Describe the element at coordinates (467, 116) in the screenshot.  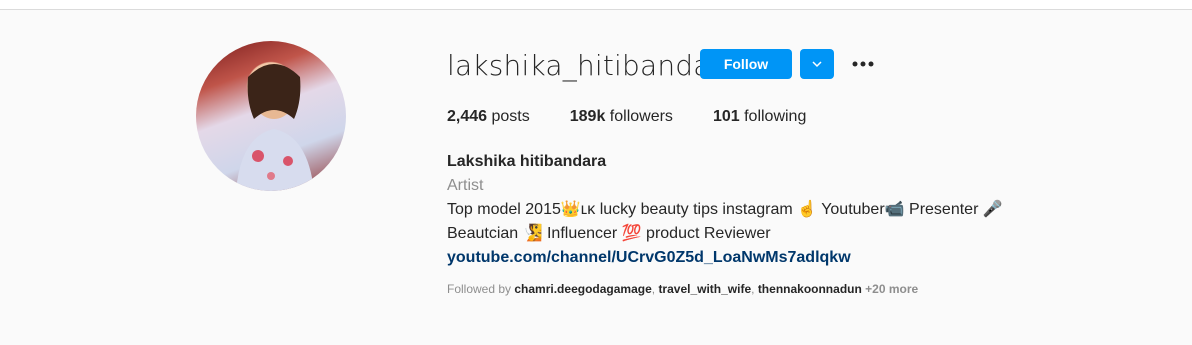
I see `posts-count: 2,446` at that location.